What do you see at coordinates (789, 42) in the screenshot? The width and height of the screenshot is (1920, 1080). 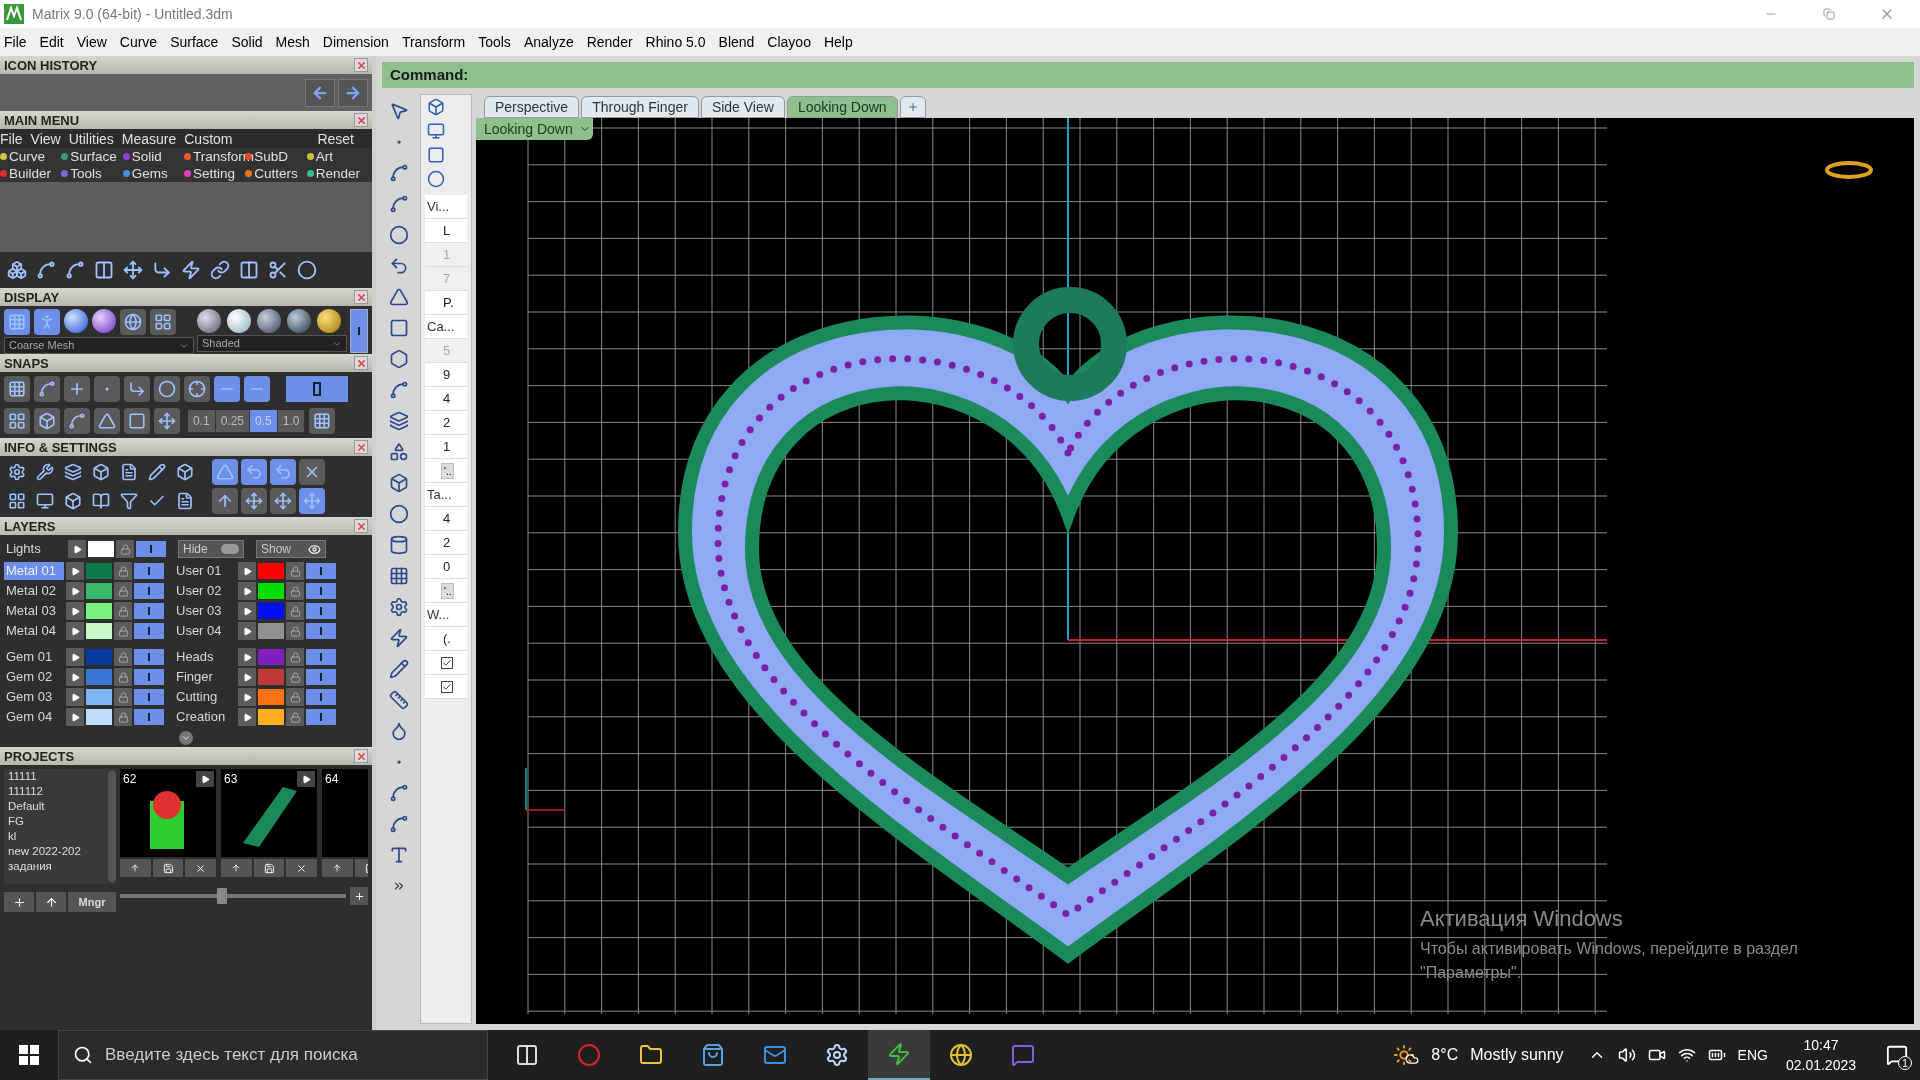 I see `menu-item: Clayoo` at bounding box center [789, 42].